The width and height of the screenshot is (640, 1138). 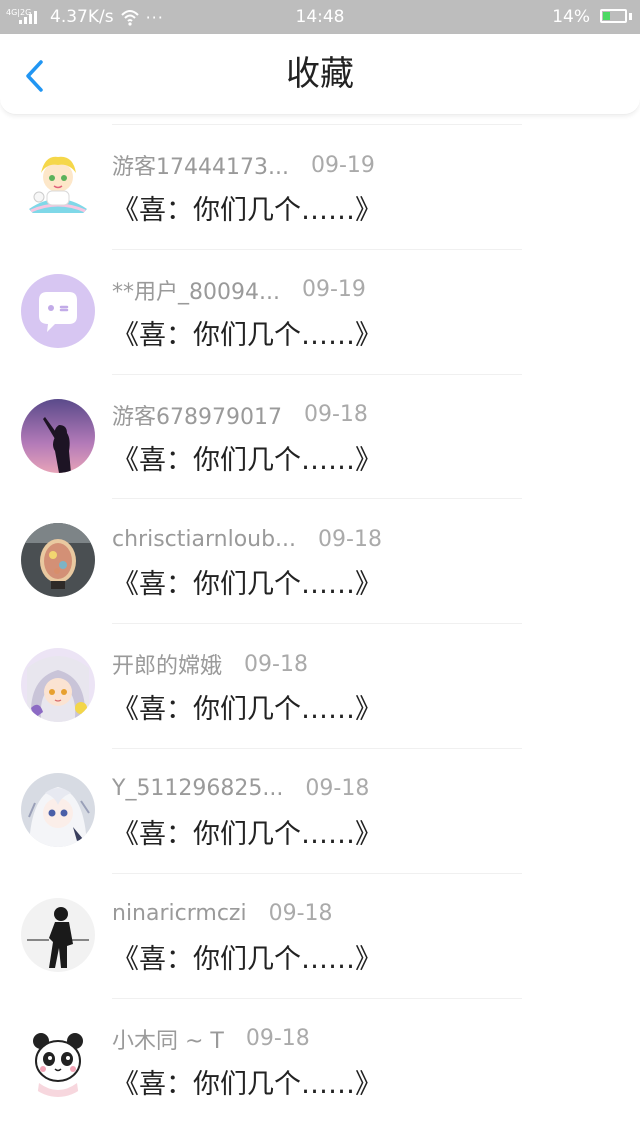 I want to click on status-bar: 4G|2G 4.37K/s ··· 14:48 14%, so click(x=320, y=17).